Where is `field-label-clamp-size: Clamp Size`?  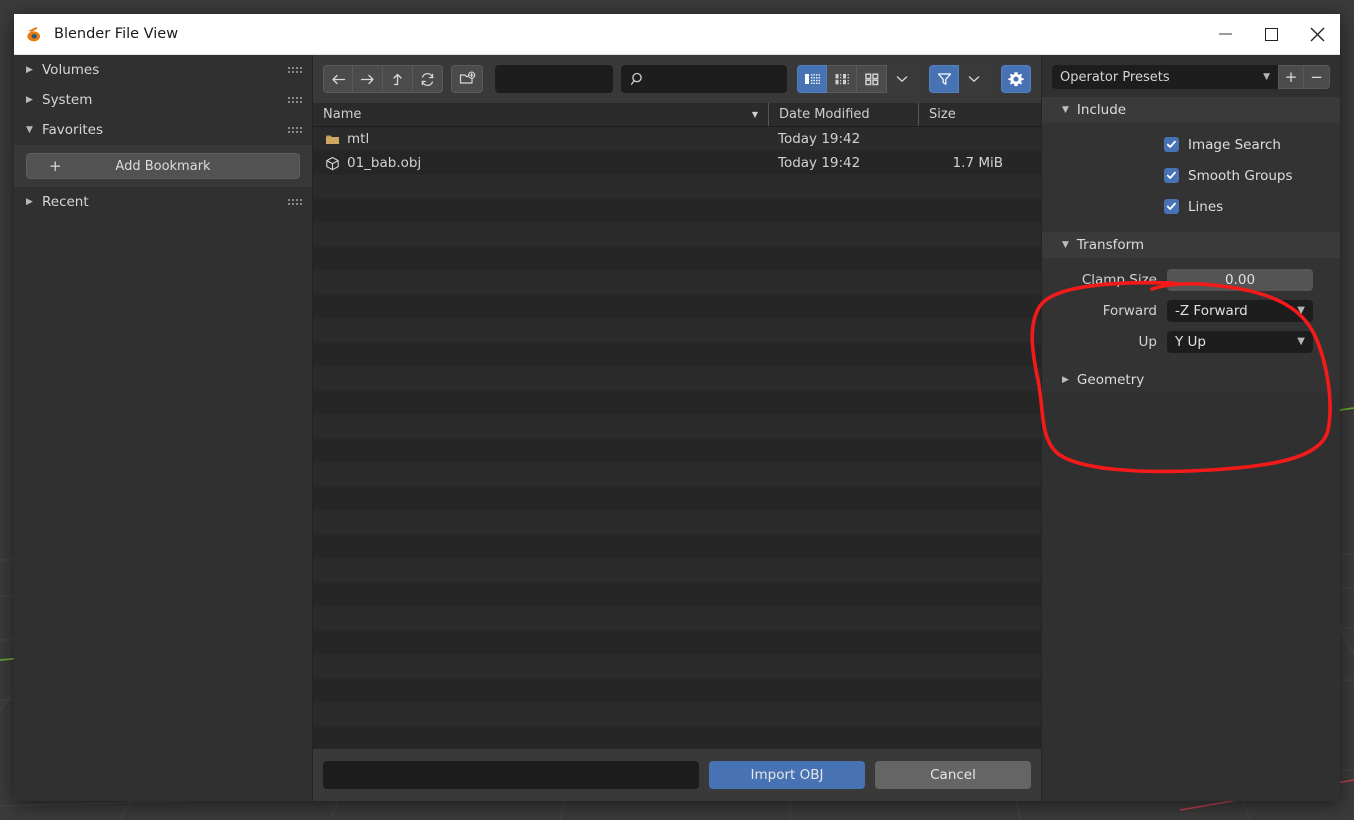 field-label-clamp-size: Clamp Size is located at coordinates (1119, 279).